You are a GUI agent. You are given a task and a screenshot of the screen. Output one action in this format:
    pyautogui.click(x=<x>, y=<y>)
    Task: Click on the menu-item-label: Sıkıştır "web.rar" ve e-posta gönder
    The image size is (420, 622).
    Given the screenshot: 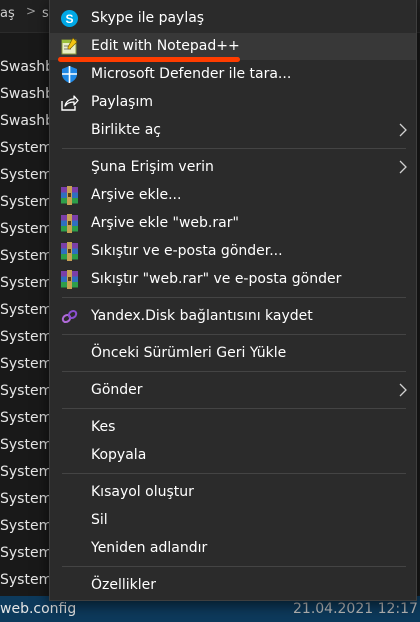 What is the action you would take?
    pyautogui.click(x=216, y=279)
    